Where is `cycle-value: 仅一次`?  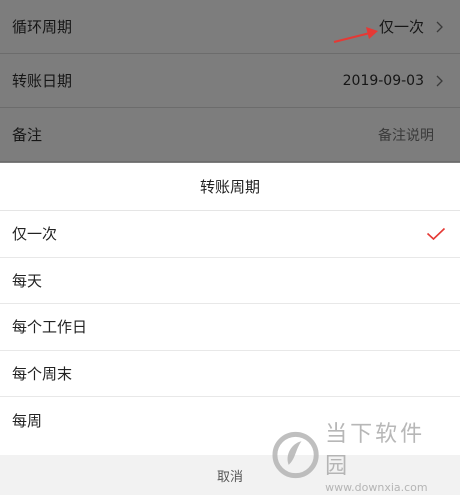 cycle-value: 仅一次 is located at coordinates (401, 27).